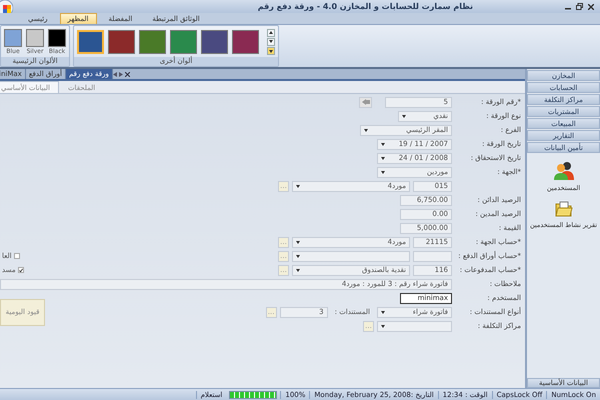  I want to click on checkmark-icon, so click(20, 270).